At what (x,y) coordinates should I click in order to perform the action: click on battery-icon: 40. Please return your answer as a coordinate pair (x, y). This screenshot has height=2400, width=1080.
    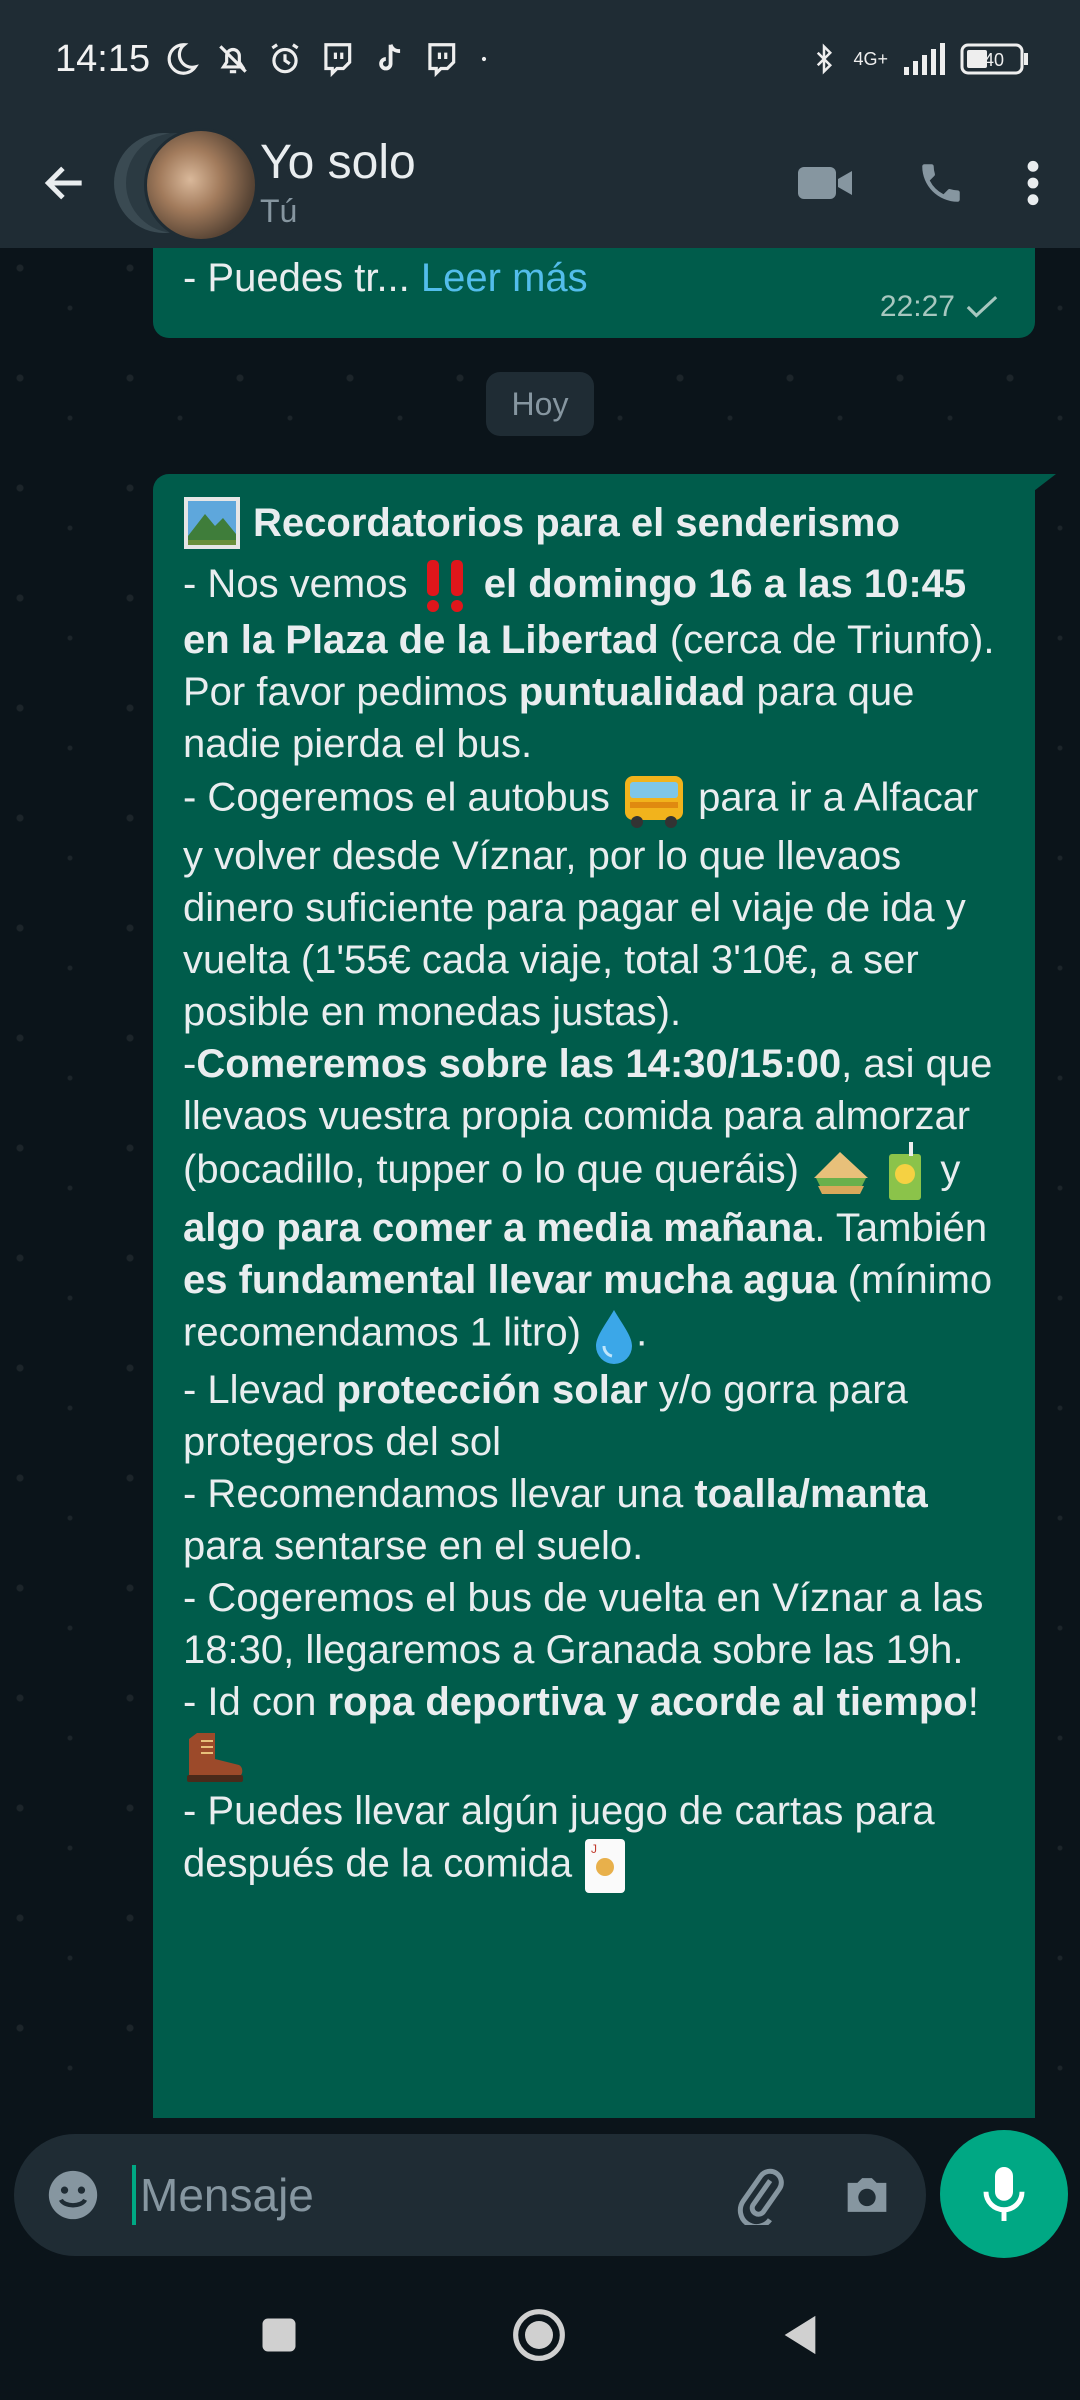
    Looking at the image, I should click on (994, 59).